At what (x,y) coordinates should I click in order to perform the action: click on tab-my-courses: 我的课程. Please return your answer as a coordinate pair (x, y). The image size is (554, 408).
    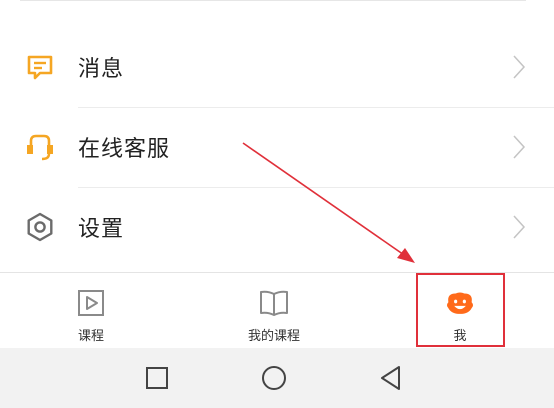
    Looking at the image, I should click on (274, 311).